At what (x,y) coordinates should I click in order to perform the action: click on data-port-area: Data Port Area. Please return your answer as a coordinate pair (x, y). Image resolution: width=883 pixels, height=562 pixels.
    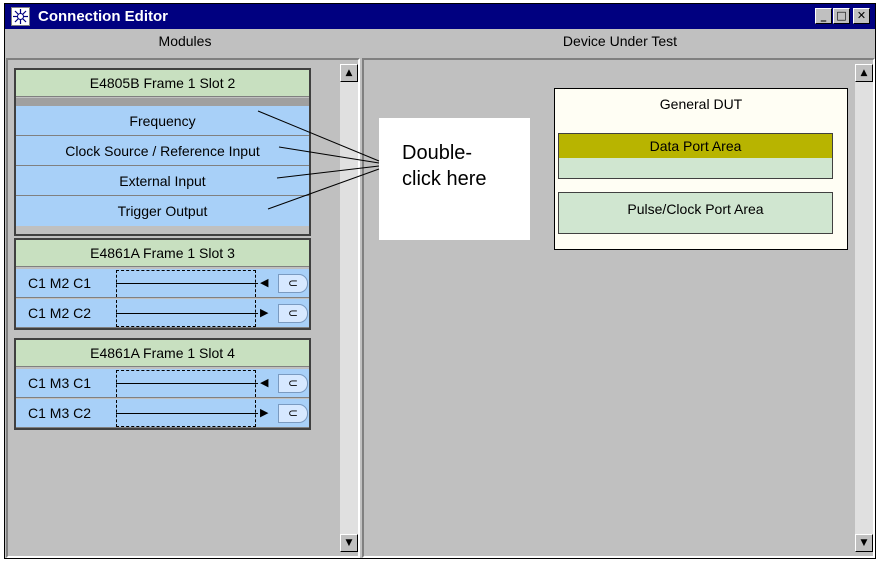
    Looking at the image, I should click on (695, 156).